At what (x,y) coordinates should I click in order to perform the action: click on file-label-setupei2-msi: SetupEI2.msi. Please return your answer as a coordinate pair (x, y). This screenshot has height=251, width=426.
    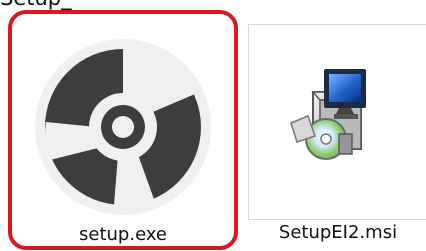
    Looking at the image, I should click on (338, 232).